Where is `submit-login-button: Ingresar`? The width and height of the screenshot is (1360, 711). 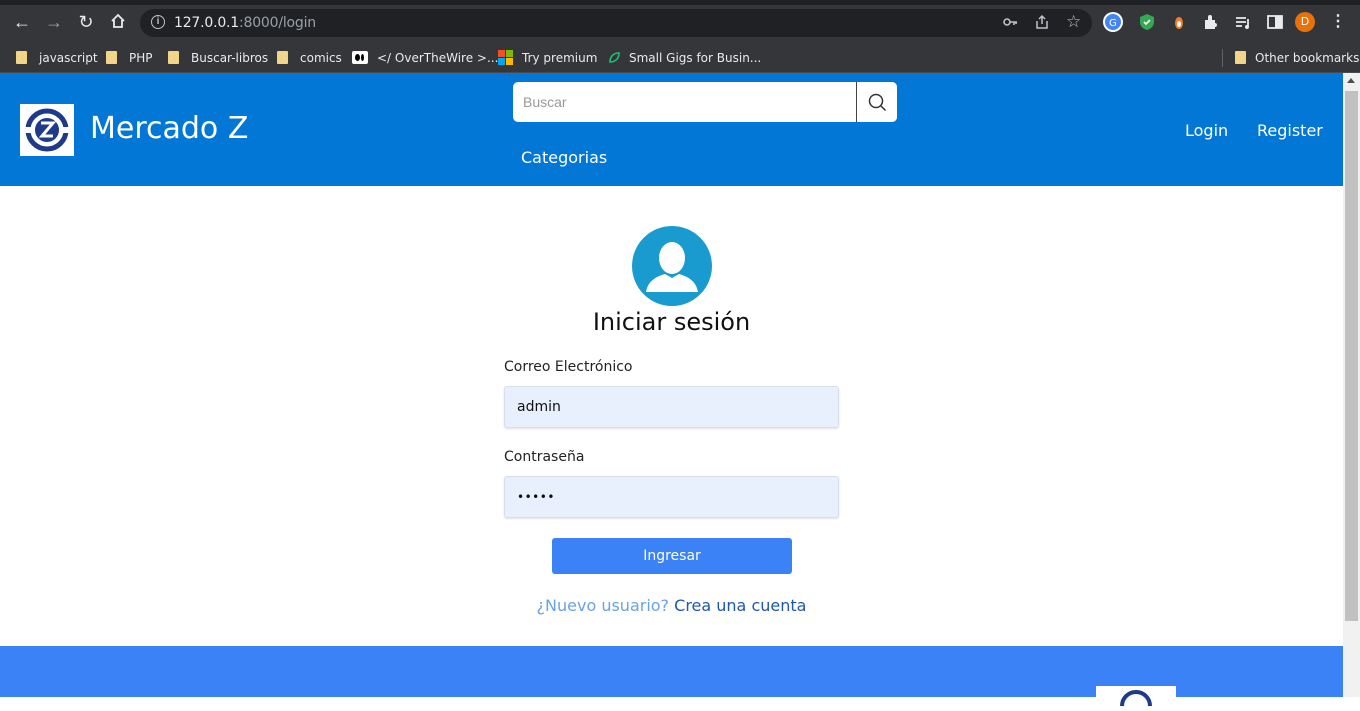 submit-login-button: Ingresar is located at coordinates (672, 556).